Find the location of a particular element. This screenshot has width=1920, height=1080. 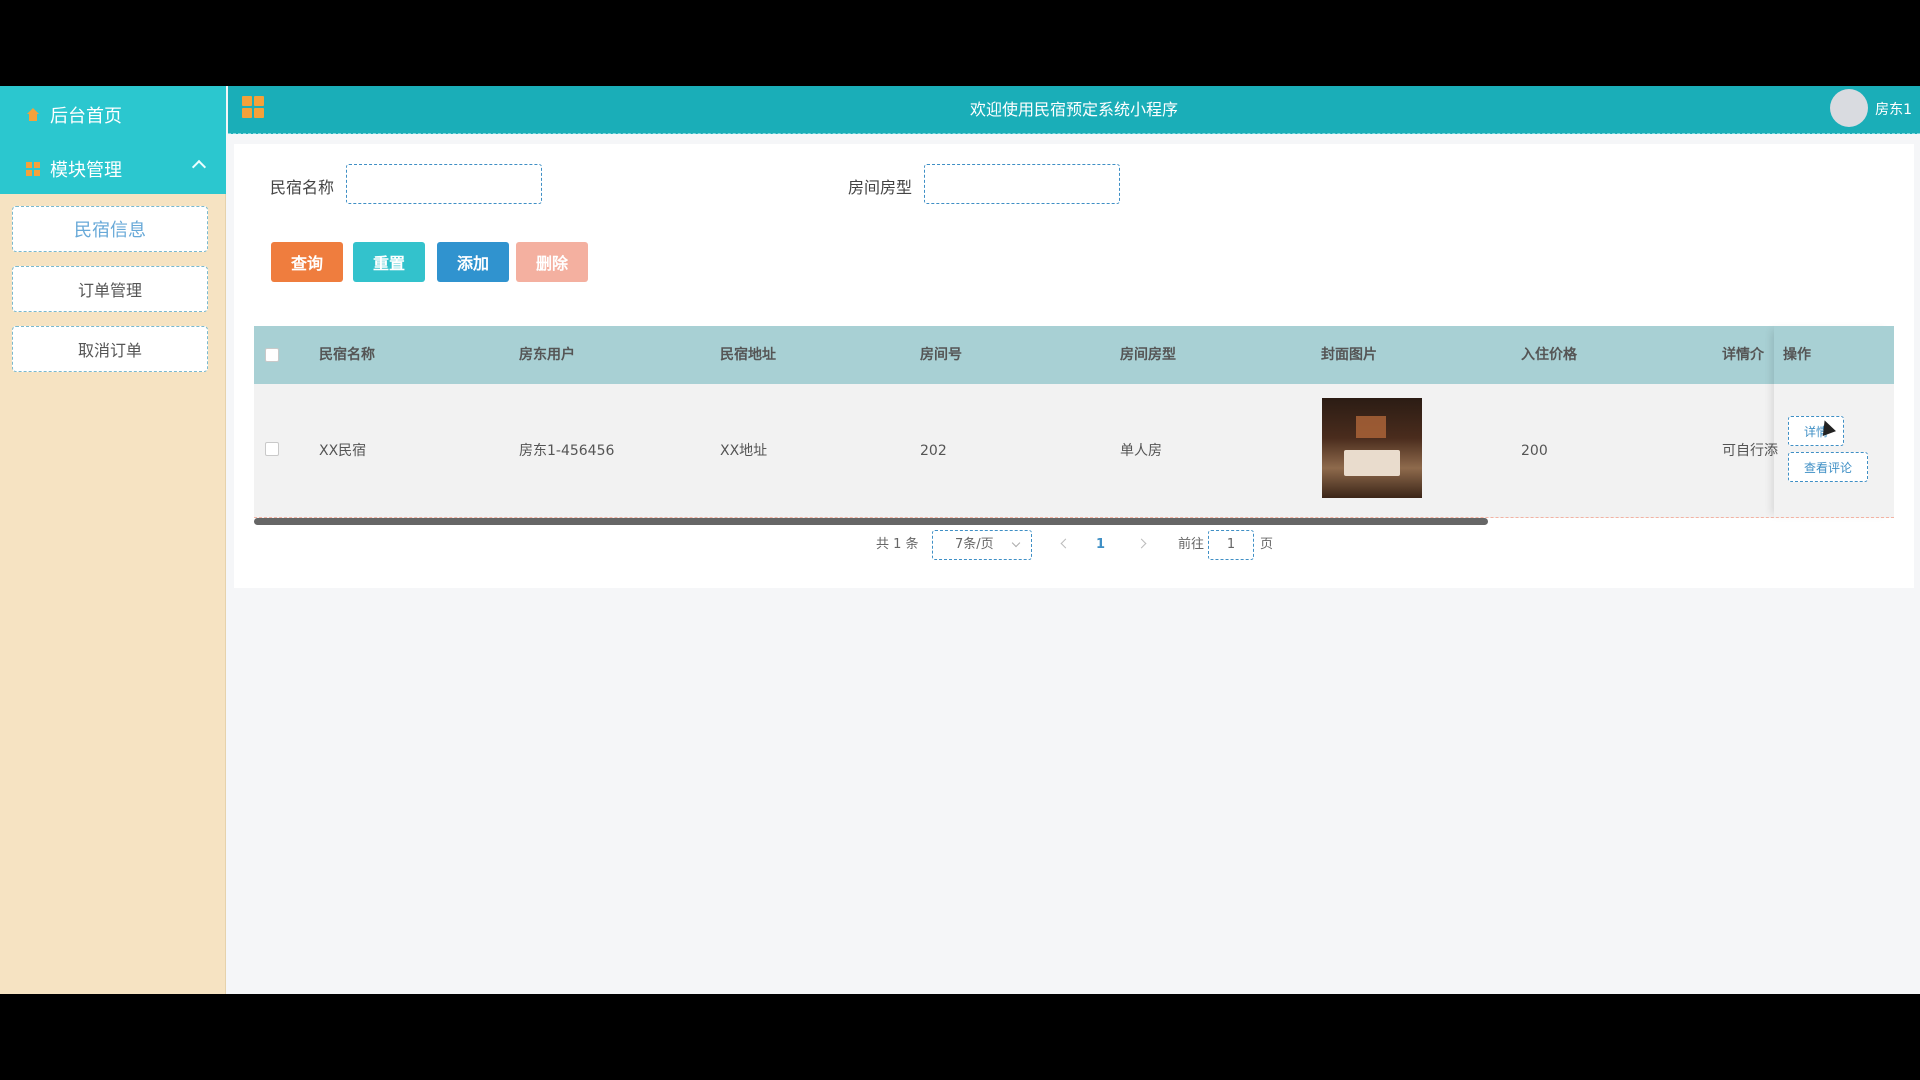

query-button: 查询 is located at coordinates (307, 262).